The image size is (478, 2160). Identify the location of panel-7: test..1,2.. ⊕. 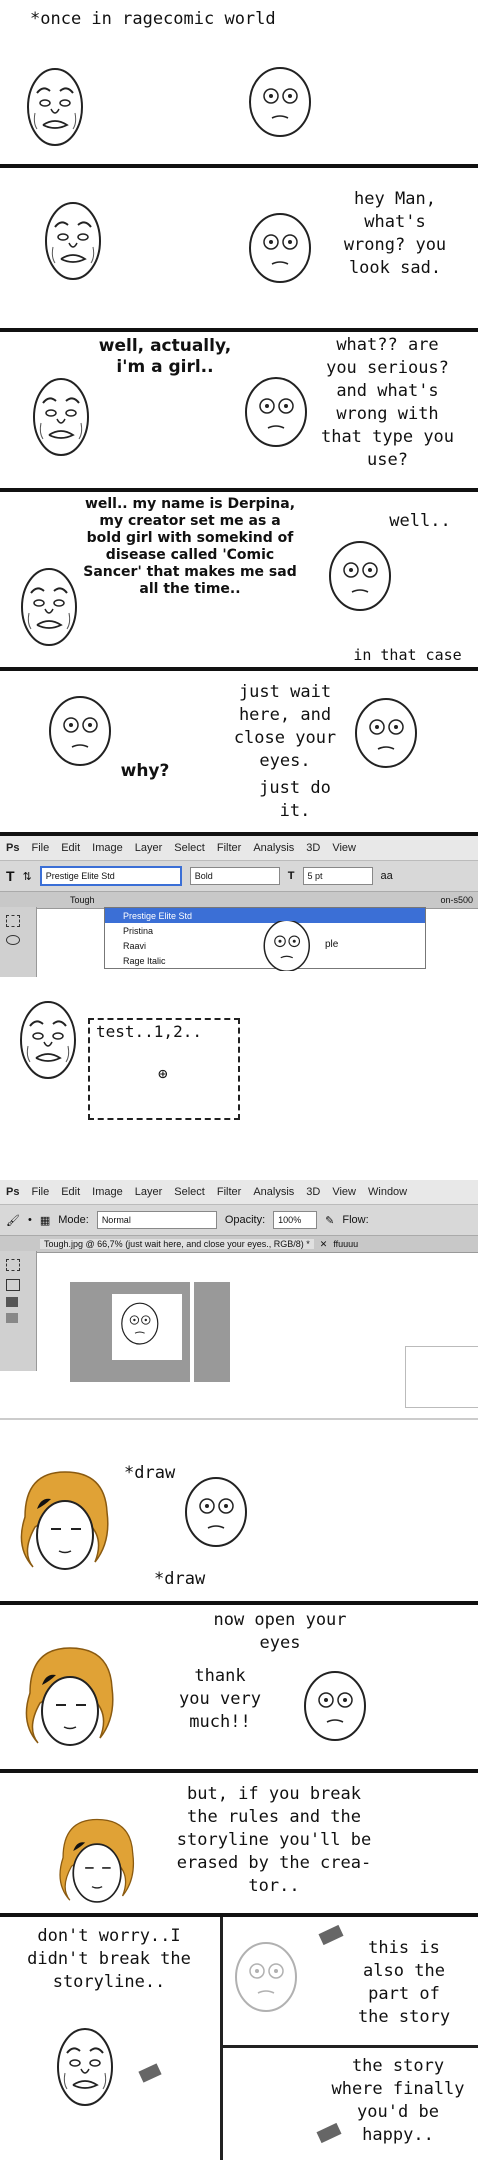
(239, 1075).